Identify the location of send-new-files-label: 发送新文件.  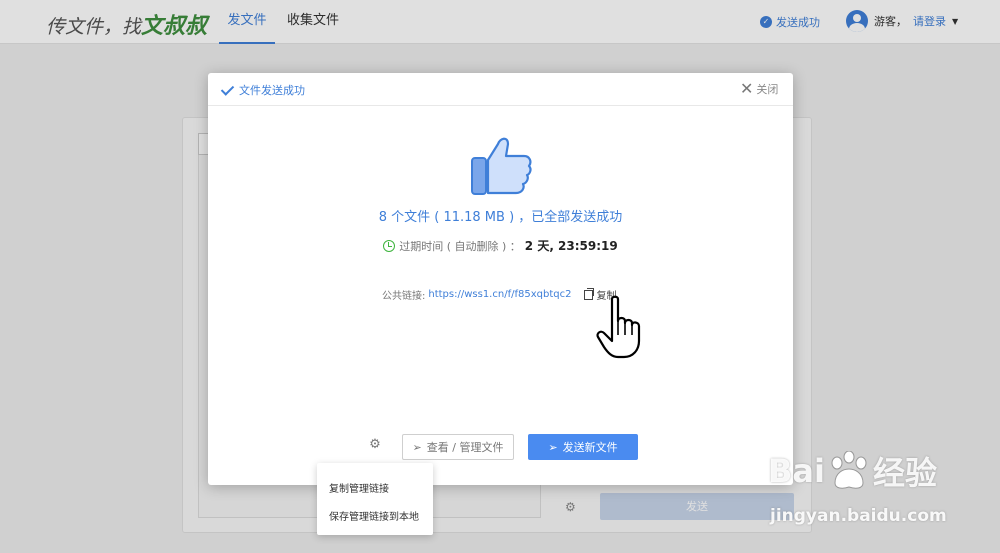
(590, 447).